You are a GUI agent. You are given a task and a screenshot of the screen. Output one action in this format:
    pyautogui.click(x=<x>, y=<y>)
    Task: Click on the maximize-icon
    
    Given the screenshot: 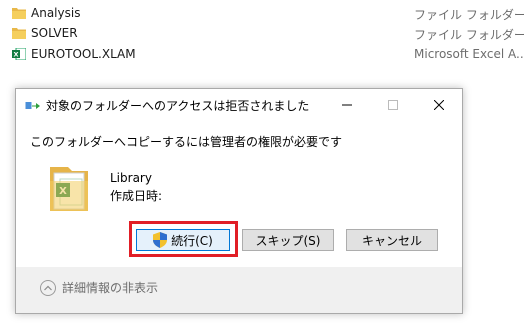 What is the action you would take?
    pyautogui.click(x=393, y=105)
    